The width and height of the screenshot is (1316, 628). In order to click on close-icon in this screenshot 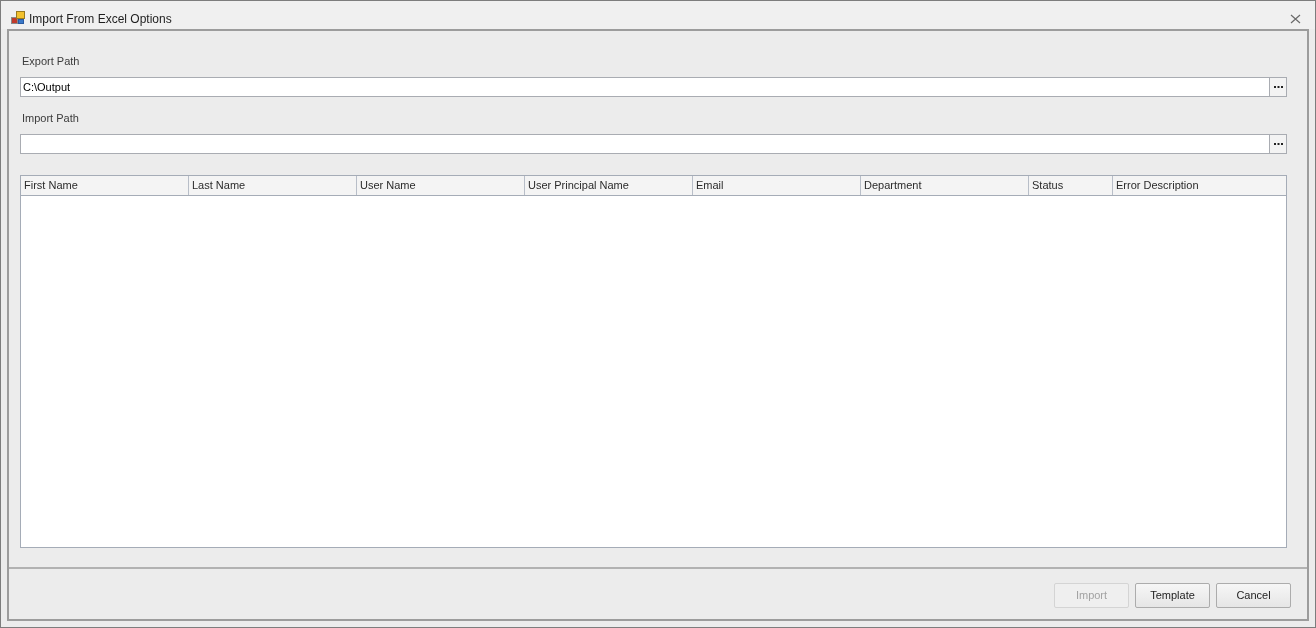, I will do `click(1295, 19)`.